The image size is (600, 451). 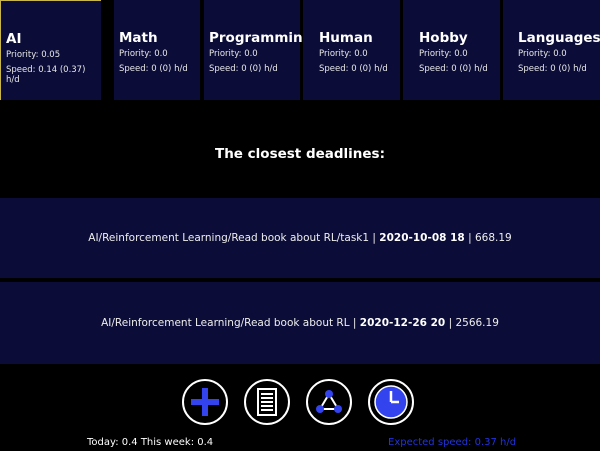 I want to click on category-tile-hobby: Hobby Priority: 0.0 Speed: 0 (0) h/d, so click(x=451, y=50).